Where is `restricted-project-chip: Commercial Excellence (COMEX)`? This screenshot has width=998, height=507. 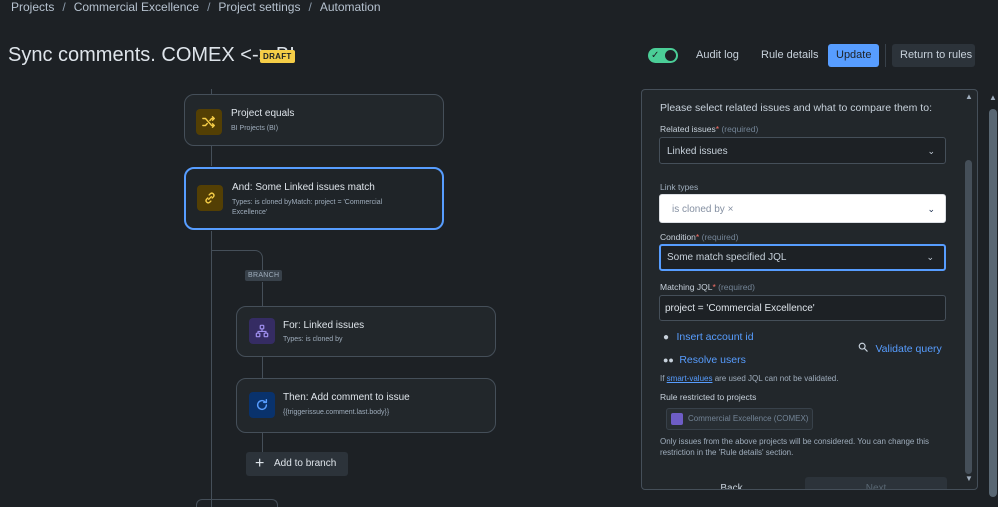 restricted-project-chip: Commercial Excellence (COMEX) is located at coordinates (739, 419).